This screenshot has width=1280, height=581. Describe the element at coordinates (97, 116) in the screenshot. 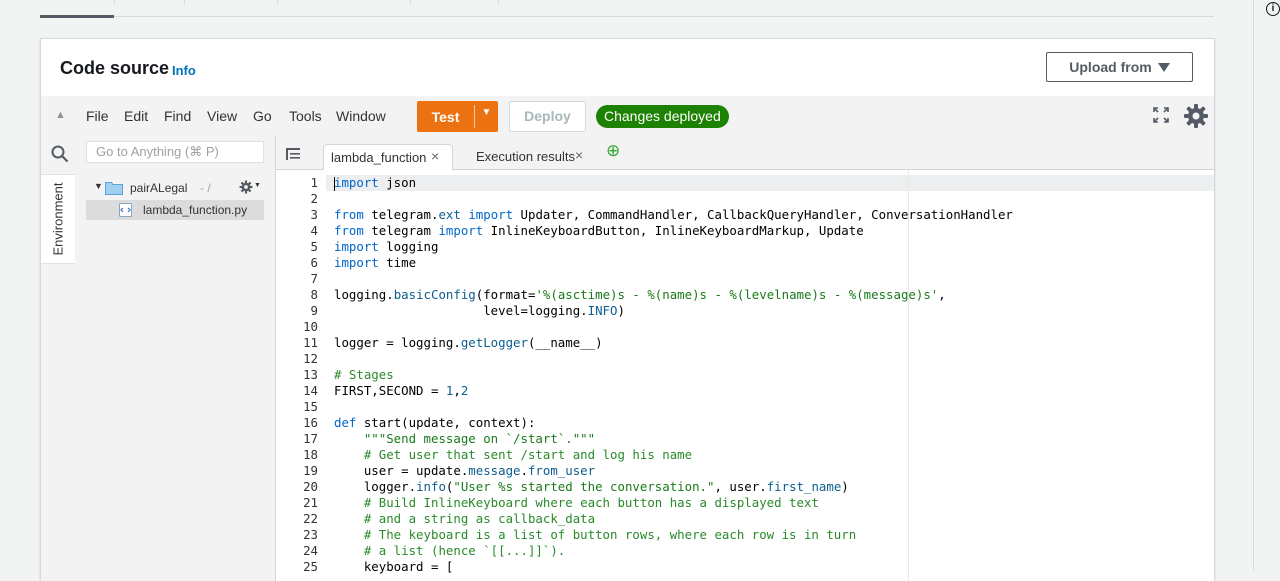

I see `menu-file: File` at that location.